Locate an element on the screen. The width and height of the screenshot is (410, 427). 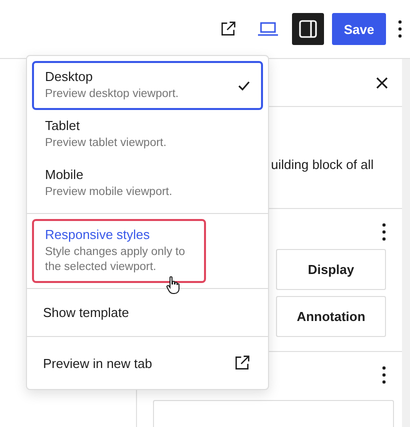
viewport-option: Mobile Preview mobile viewport. is located at coordinates (147, 183).